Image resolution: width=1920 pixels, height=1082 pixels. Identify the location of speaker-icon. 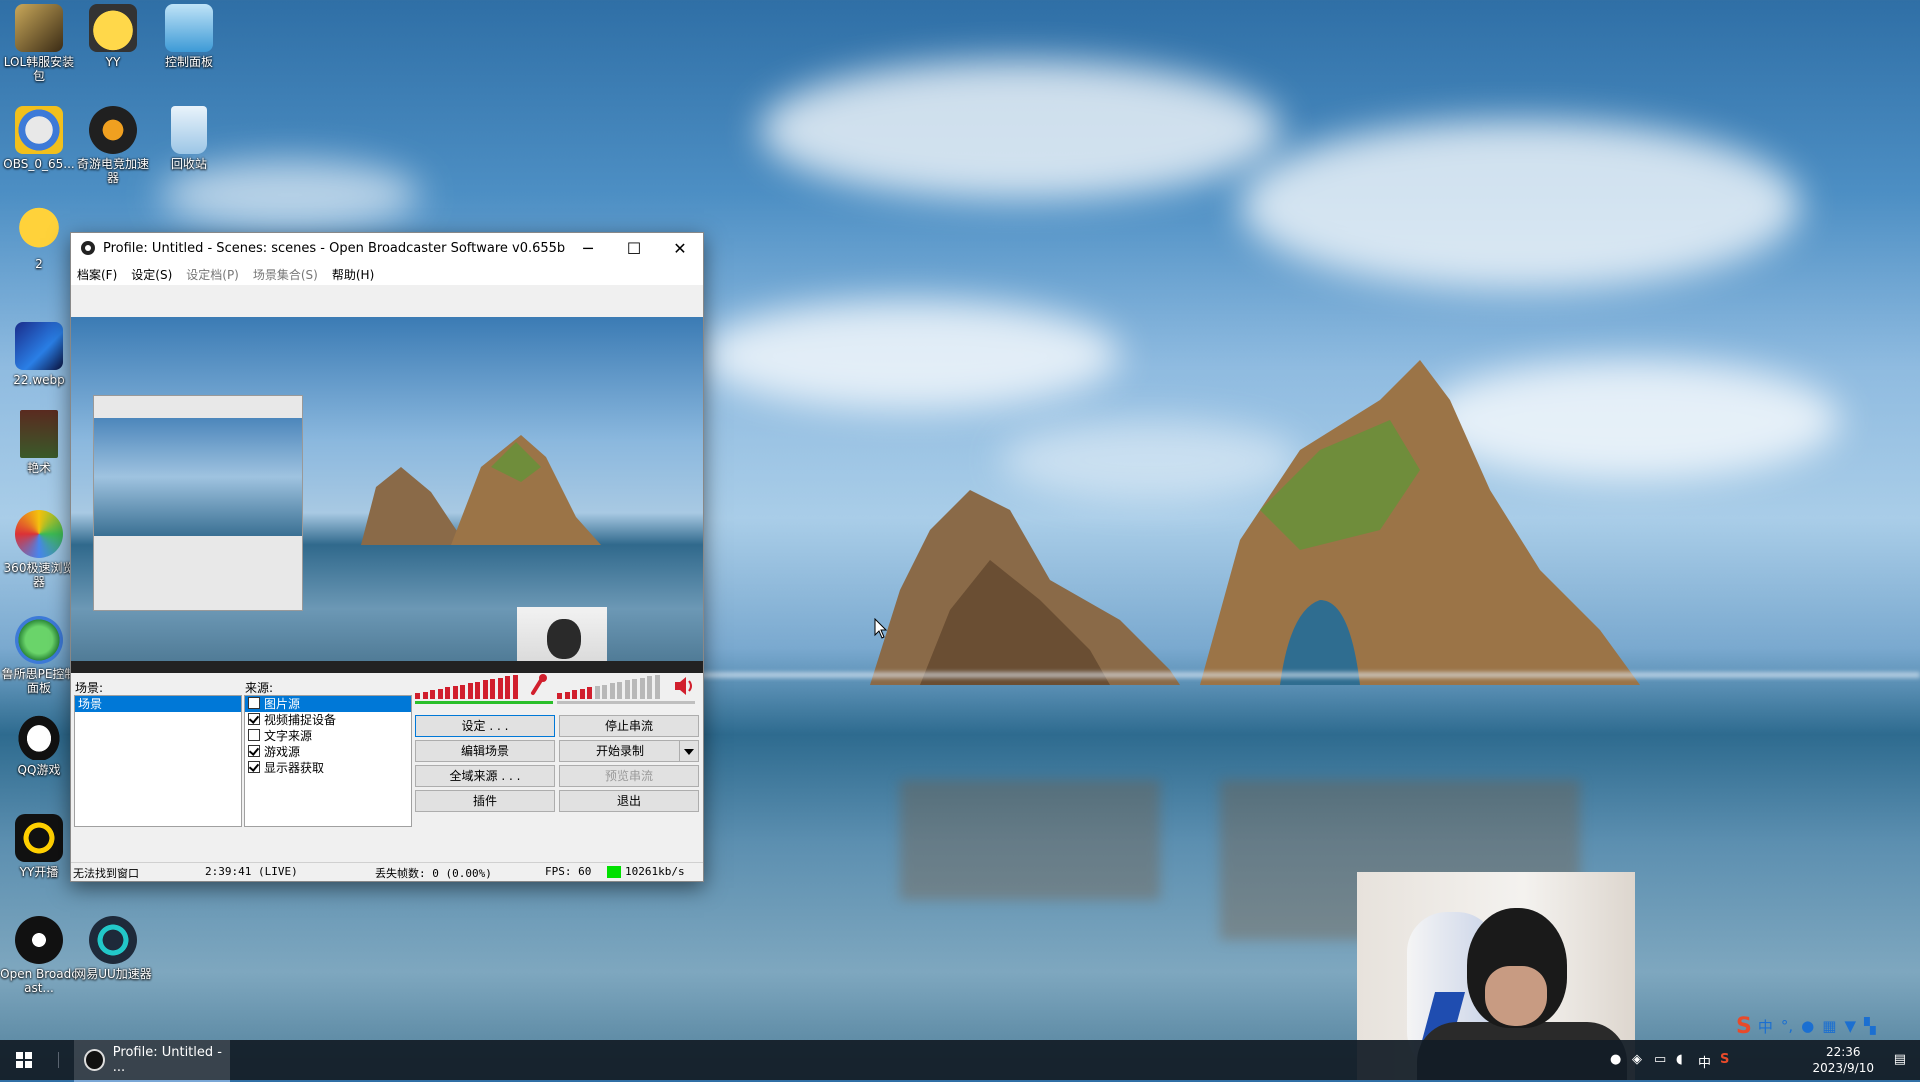
(685, 686).